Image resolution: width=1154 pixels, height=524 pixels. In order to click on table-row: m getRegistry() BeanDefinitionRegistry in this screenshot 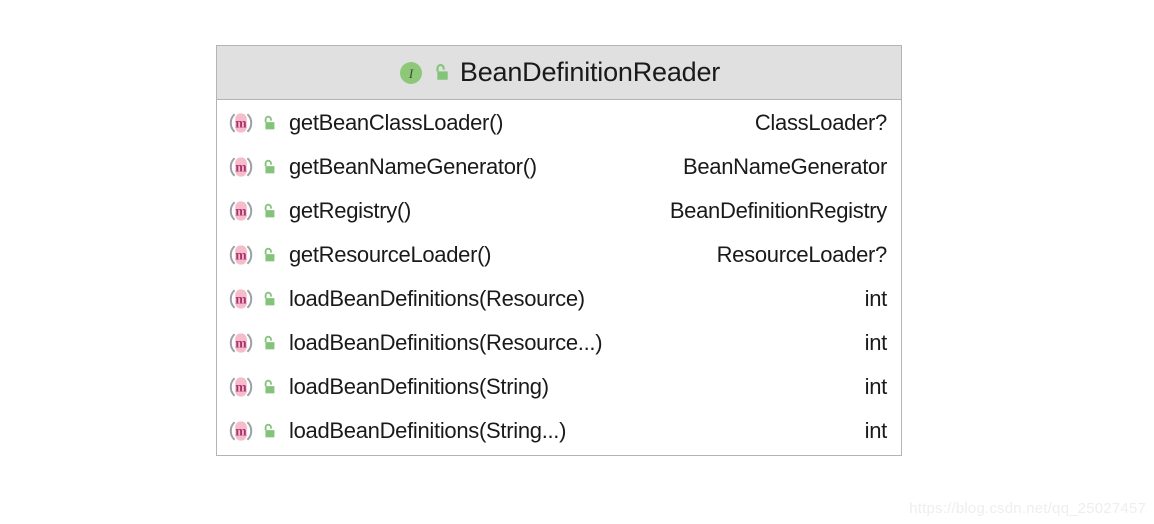, I will do `click(559, 211)`.